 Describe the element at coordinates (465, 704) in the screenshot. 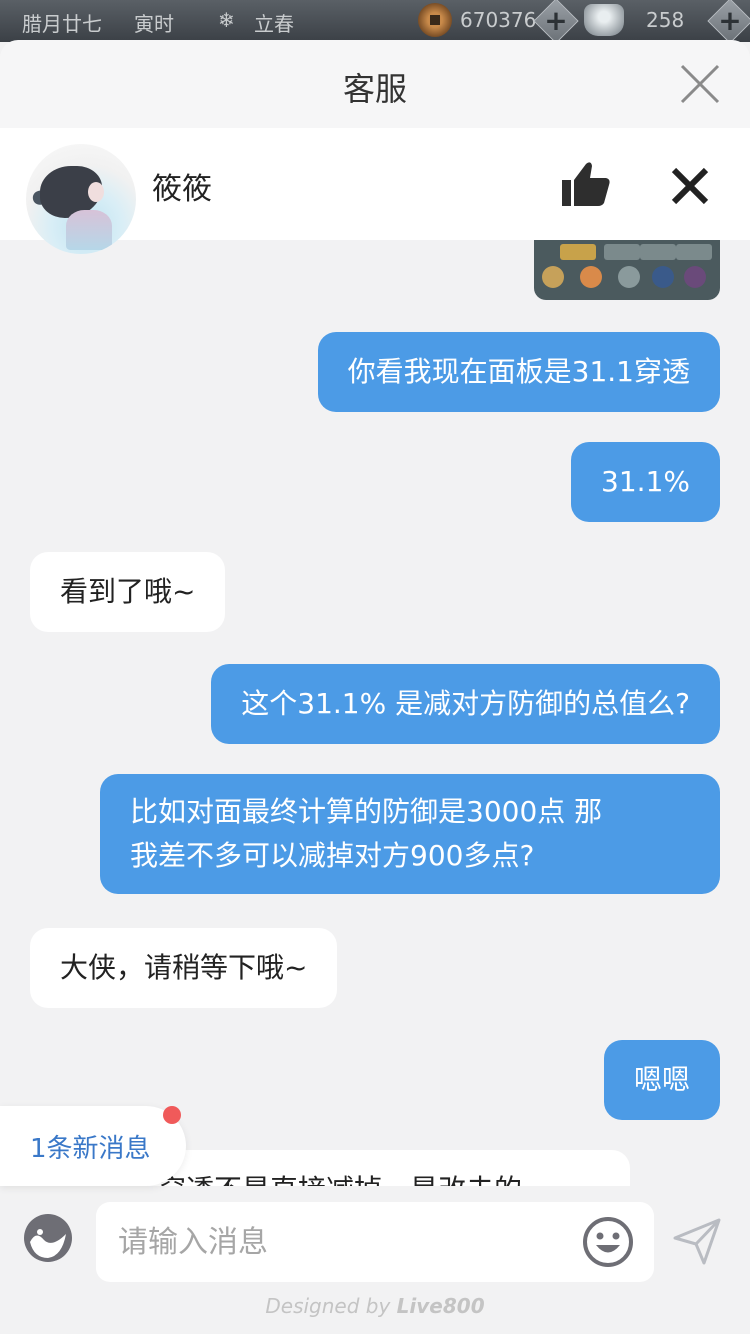

I see `message-outgoing: 这个31.1% 是减对方防御的总值么?` at that location.